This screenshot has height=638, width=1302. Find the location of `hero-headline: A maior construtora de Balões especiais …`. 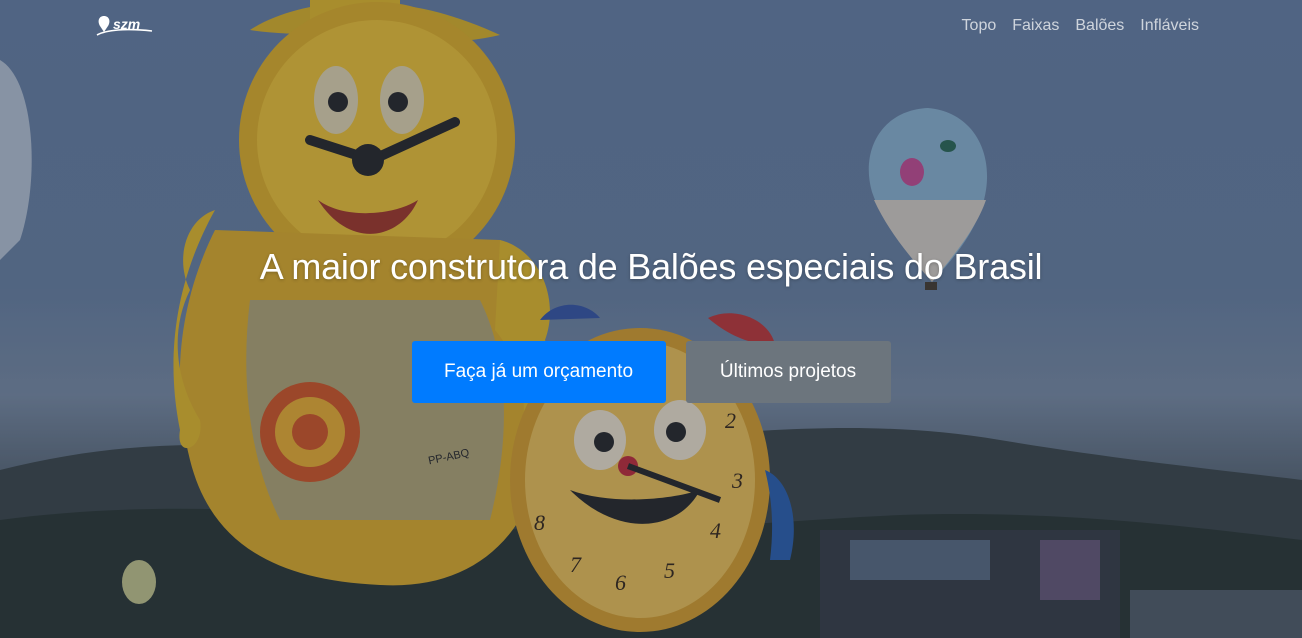

hero-headline: A maior construtora de Balões especiais … is located at coordinates (651, 266).